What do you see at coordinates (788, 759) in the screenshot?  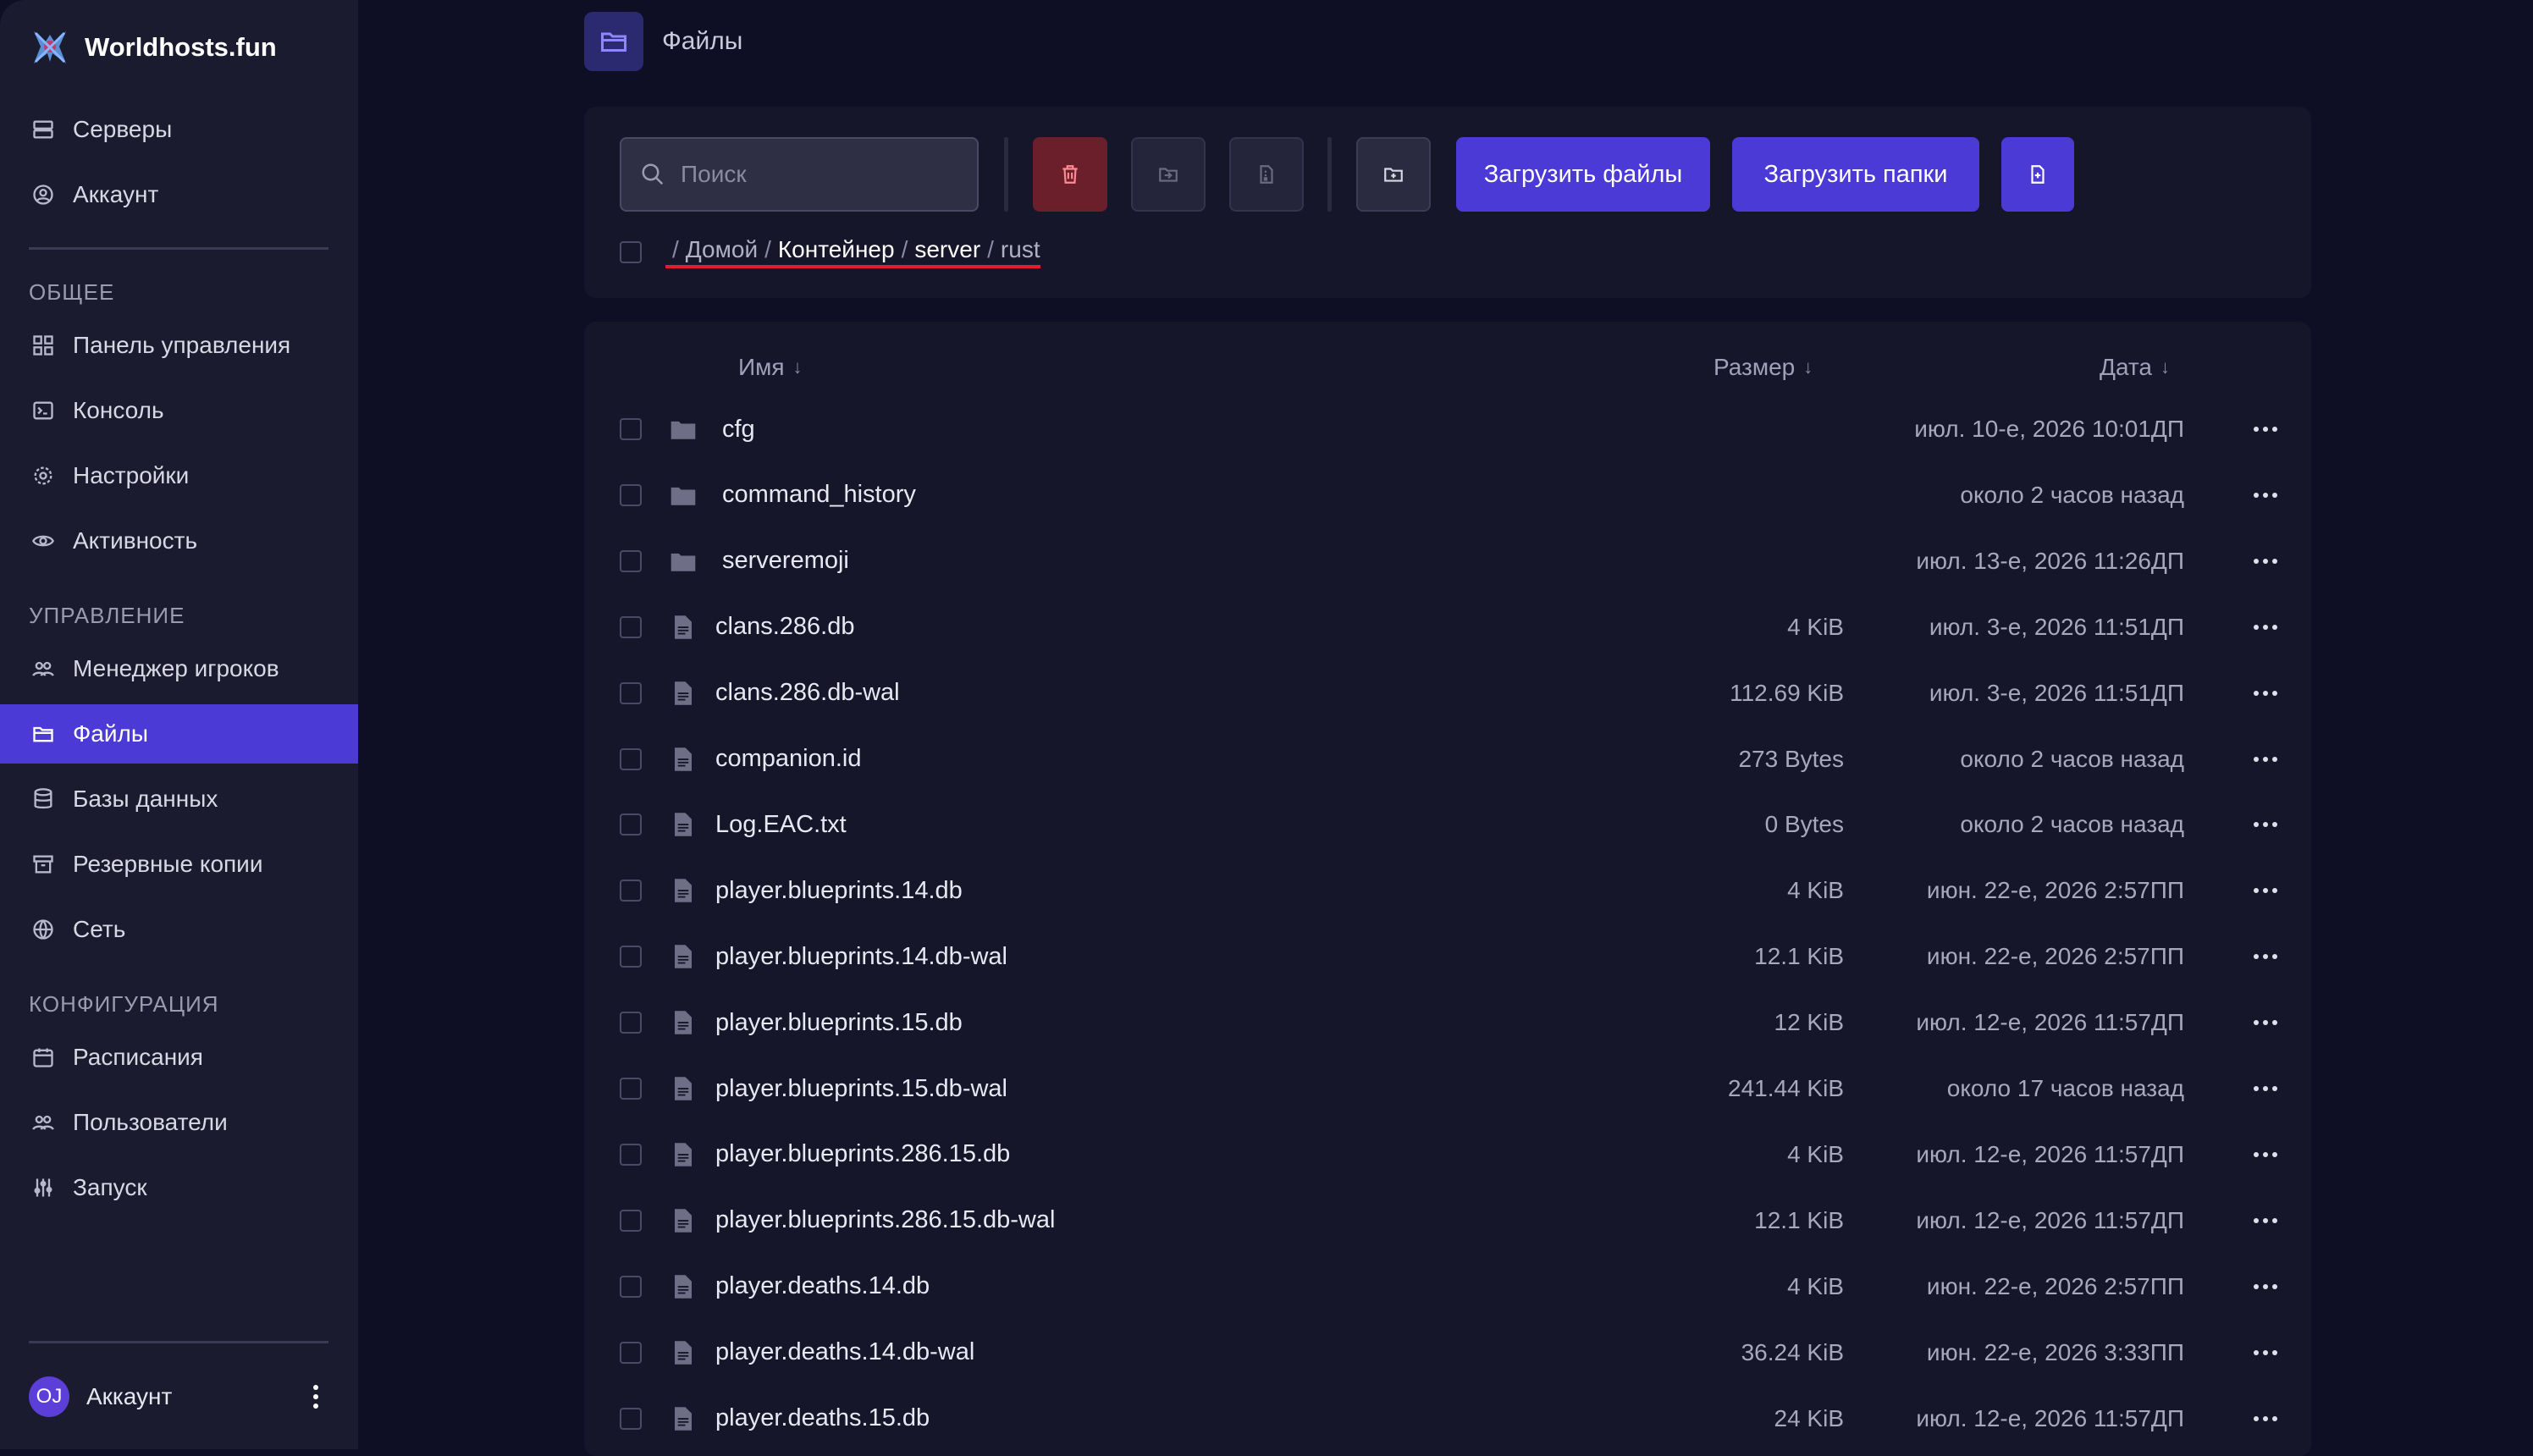 I see `file-name: companion.id` at bounding box center [788, 759].